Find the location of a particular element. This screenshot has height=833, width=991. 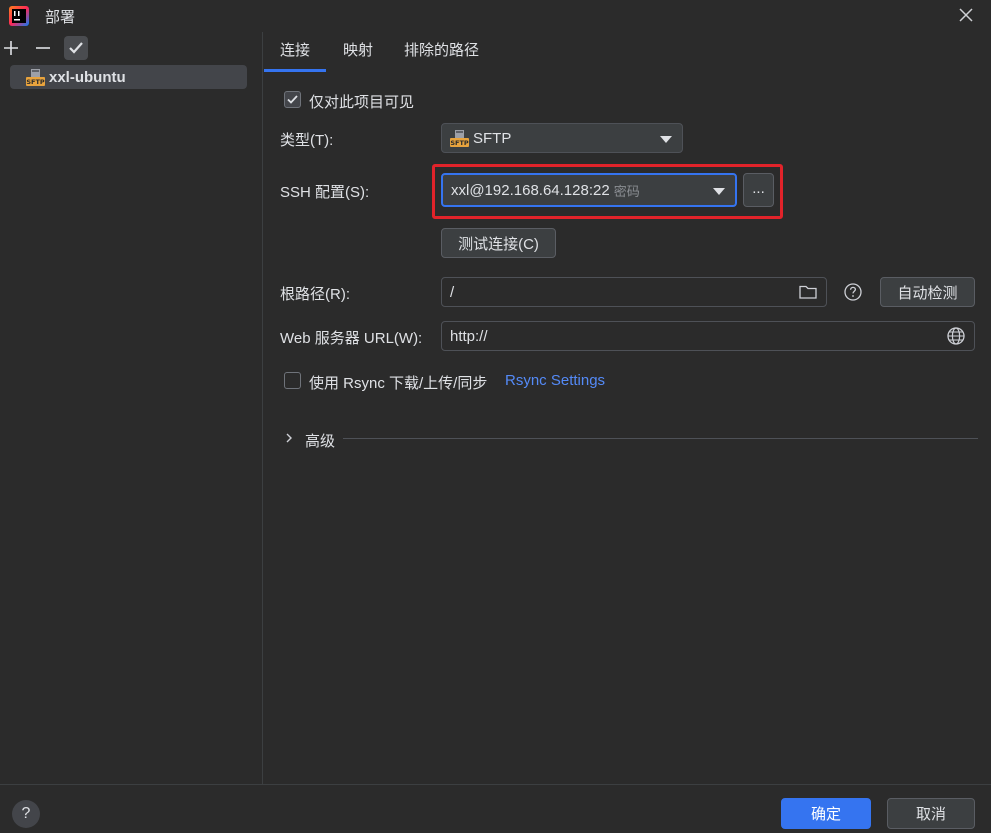

ok-button: 确定 is located at coordinates (826, 813).